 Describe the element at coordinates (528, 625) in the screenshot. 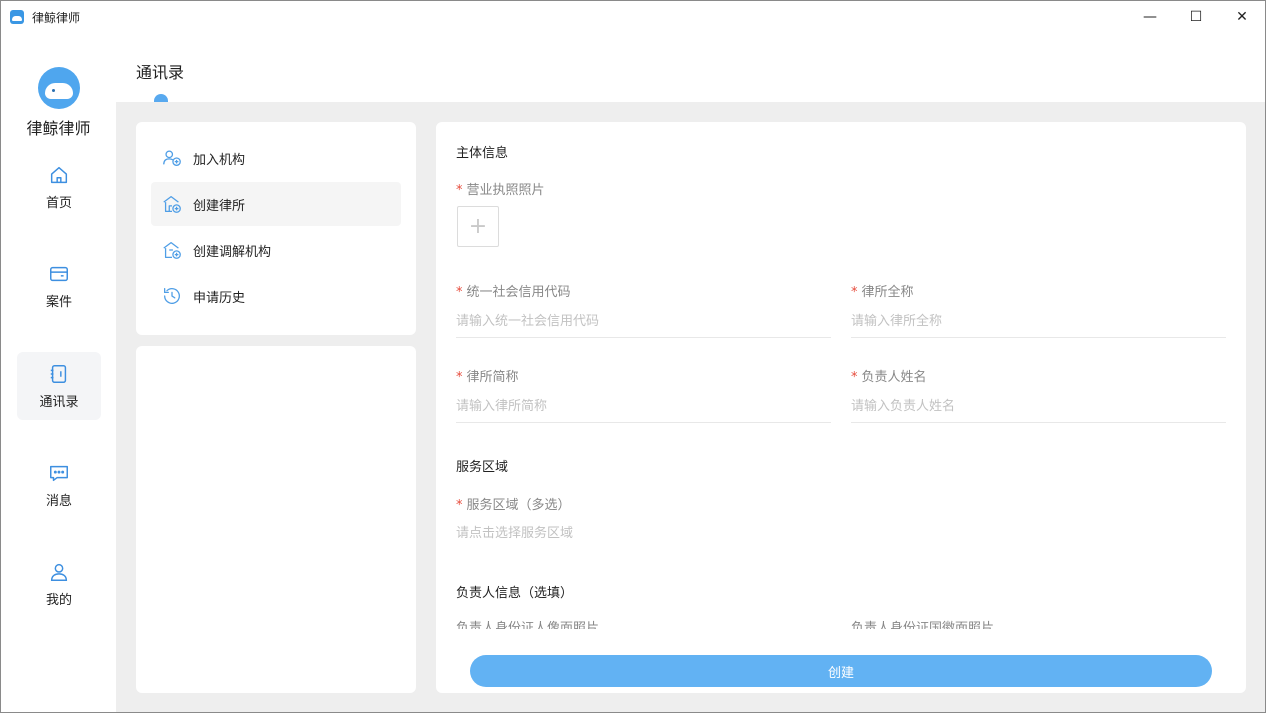

I see `id-front-photo-label: 负责人身份证人像面照片` at that location.